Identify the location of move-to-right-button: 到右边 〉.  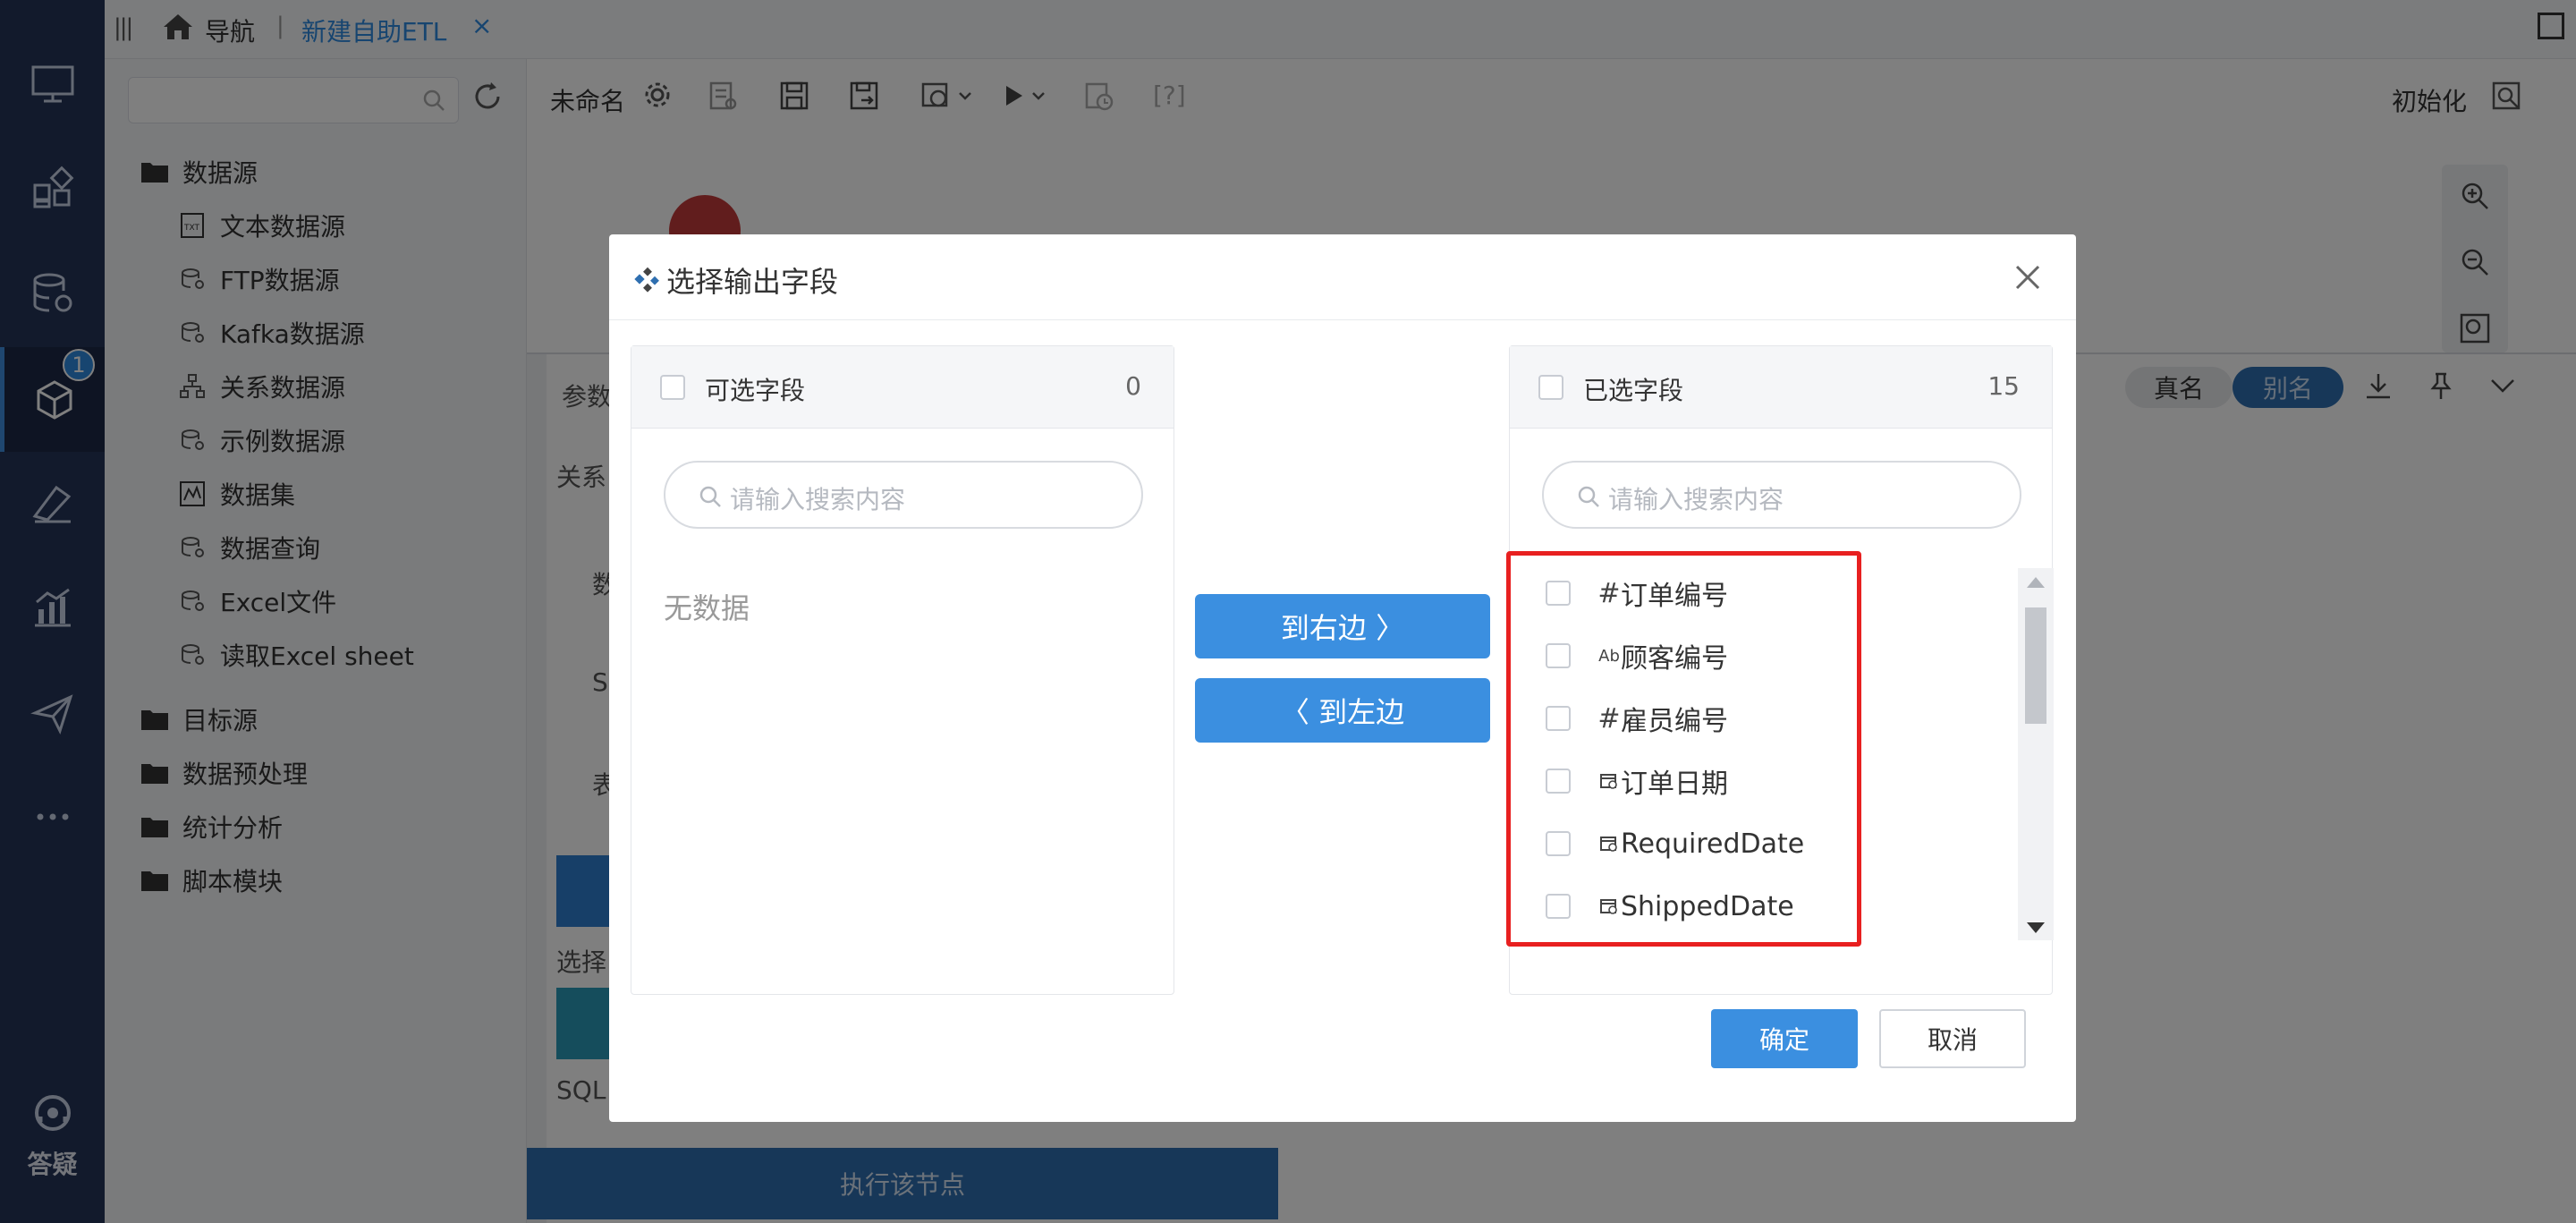
(1342, 626).